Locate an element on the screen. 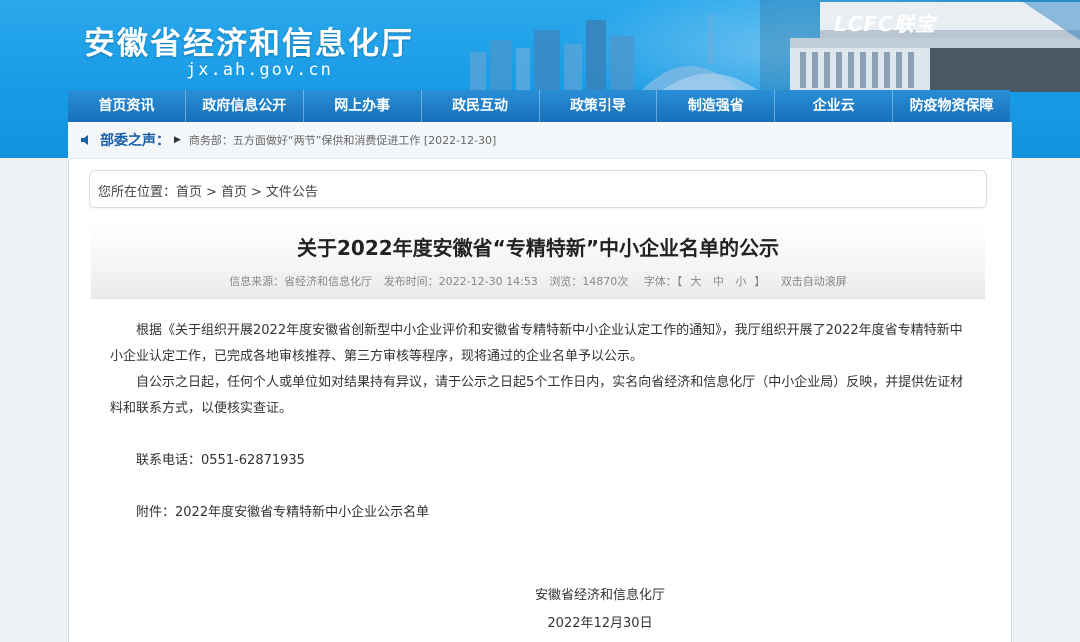  meta-time: 发布时间：2022-12-30 14:53 is located at coordinates (460, 281).